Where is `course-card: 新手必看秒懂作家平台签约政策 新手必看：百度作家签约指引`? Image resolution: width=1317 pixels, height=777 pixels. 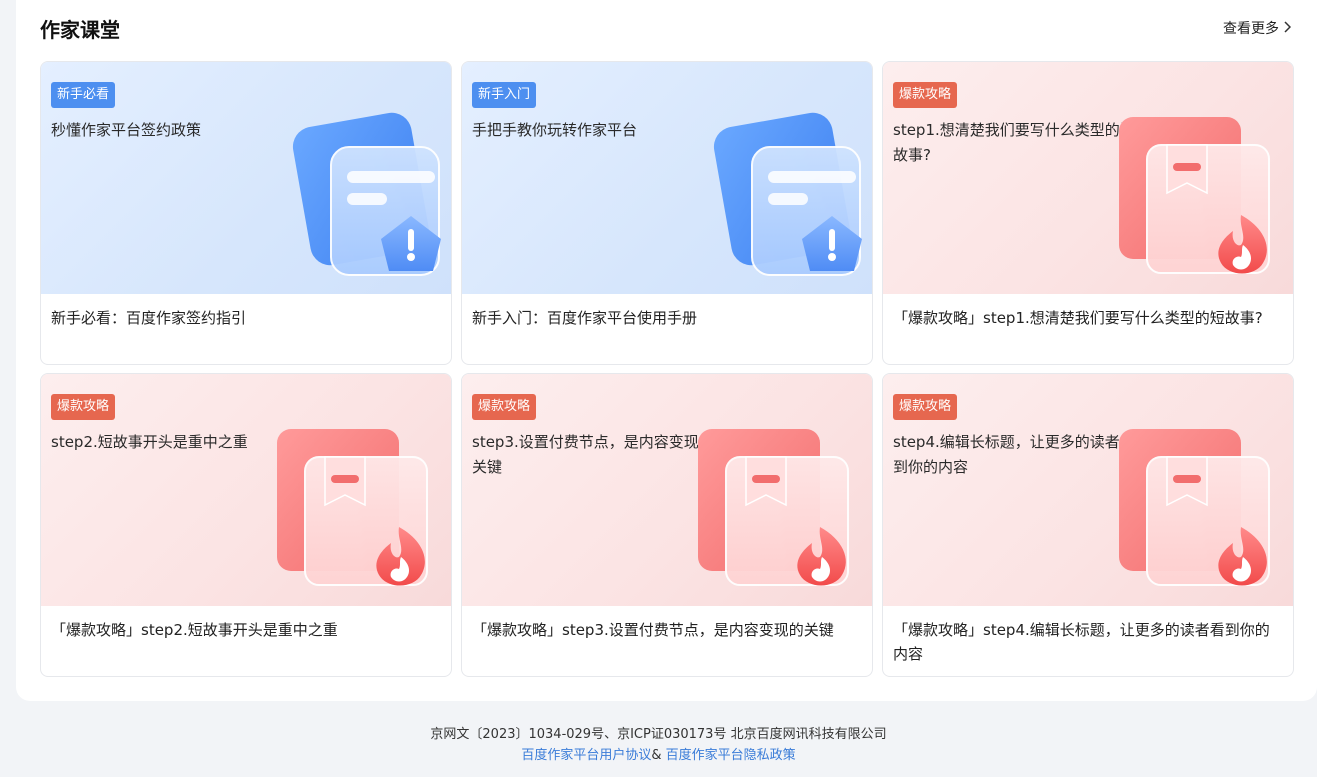 course-card: 新手必看秒懂作家平台签约政策 新手必看：百度作家签约指引 is located at coordinates (246, 213).